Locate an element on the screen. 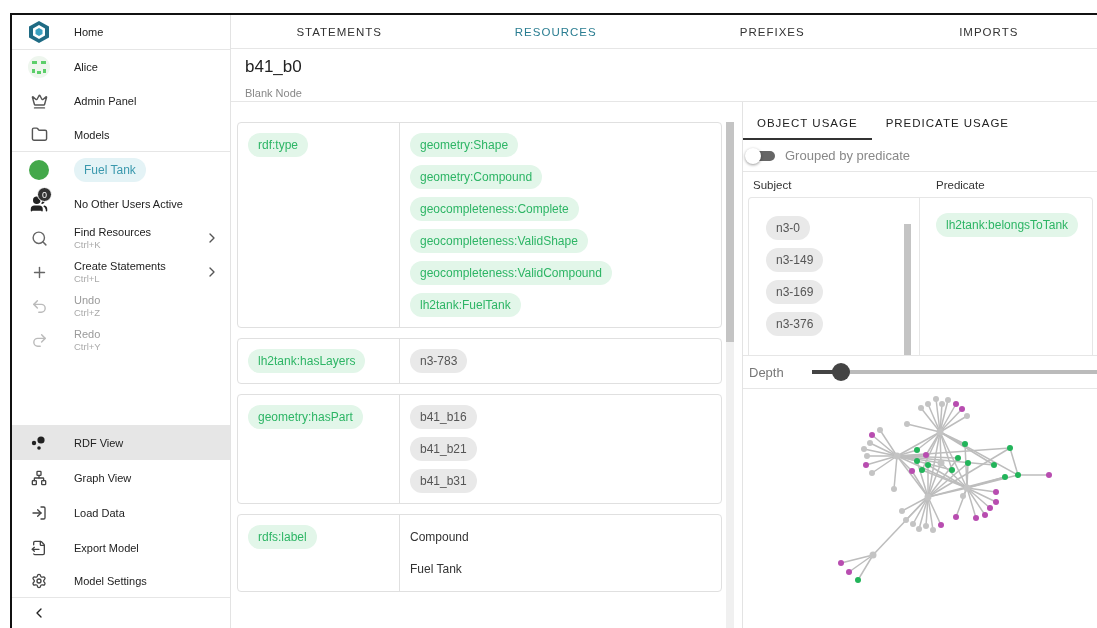 The width and height of the screenshot is (1097, 628). view-item: RDF View is located at coordinates (121, 442).